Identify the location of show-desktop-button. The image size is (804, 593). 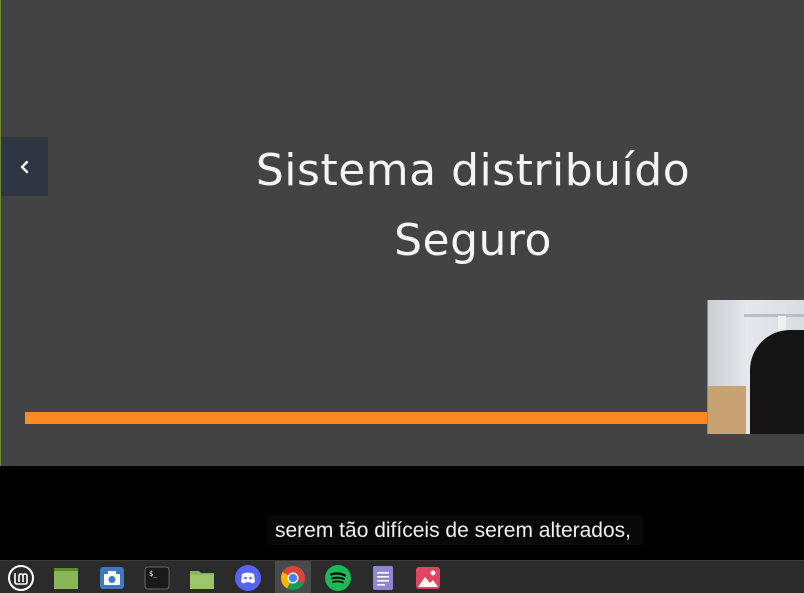
(66, 577).